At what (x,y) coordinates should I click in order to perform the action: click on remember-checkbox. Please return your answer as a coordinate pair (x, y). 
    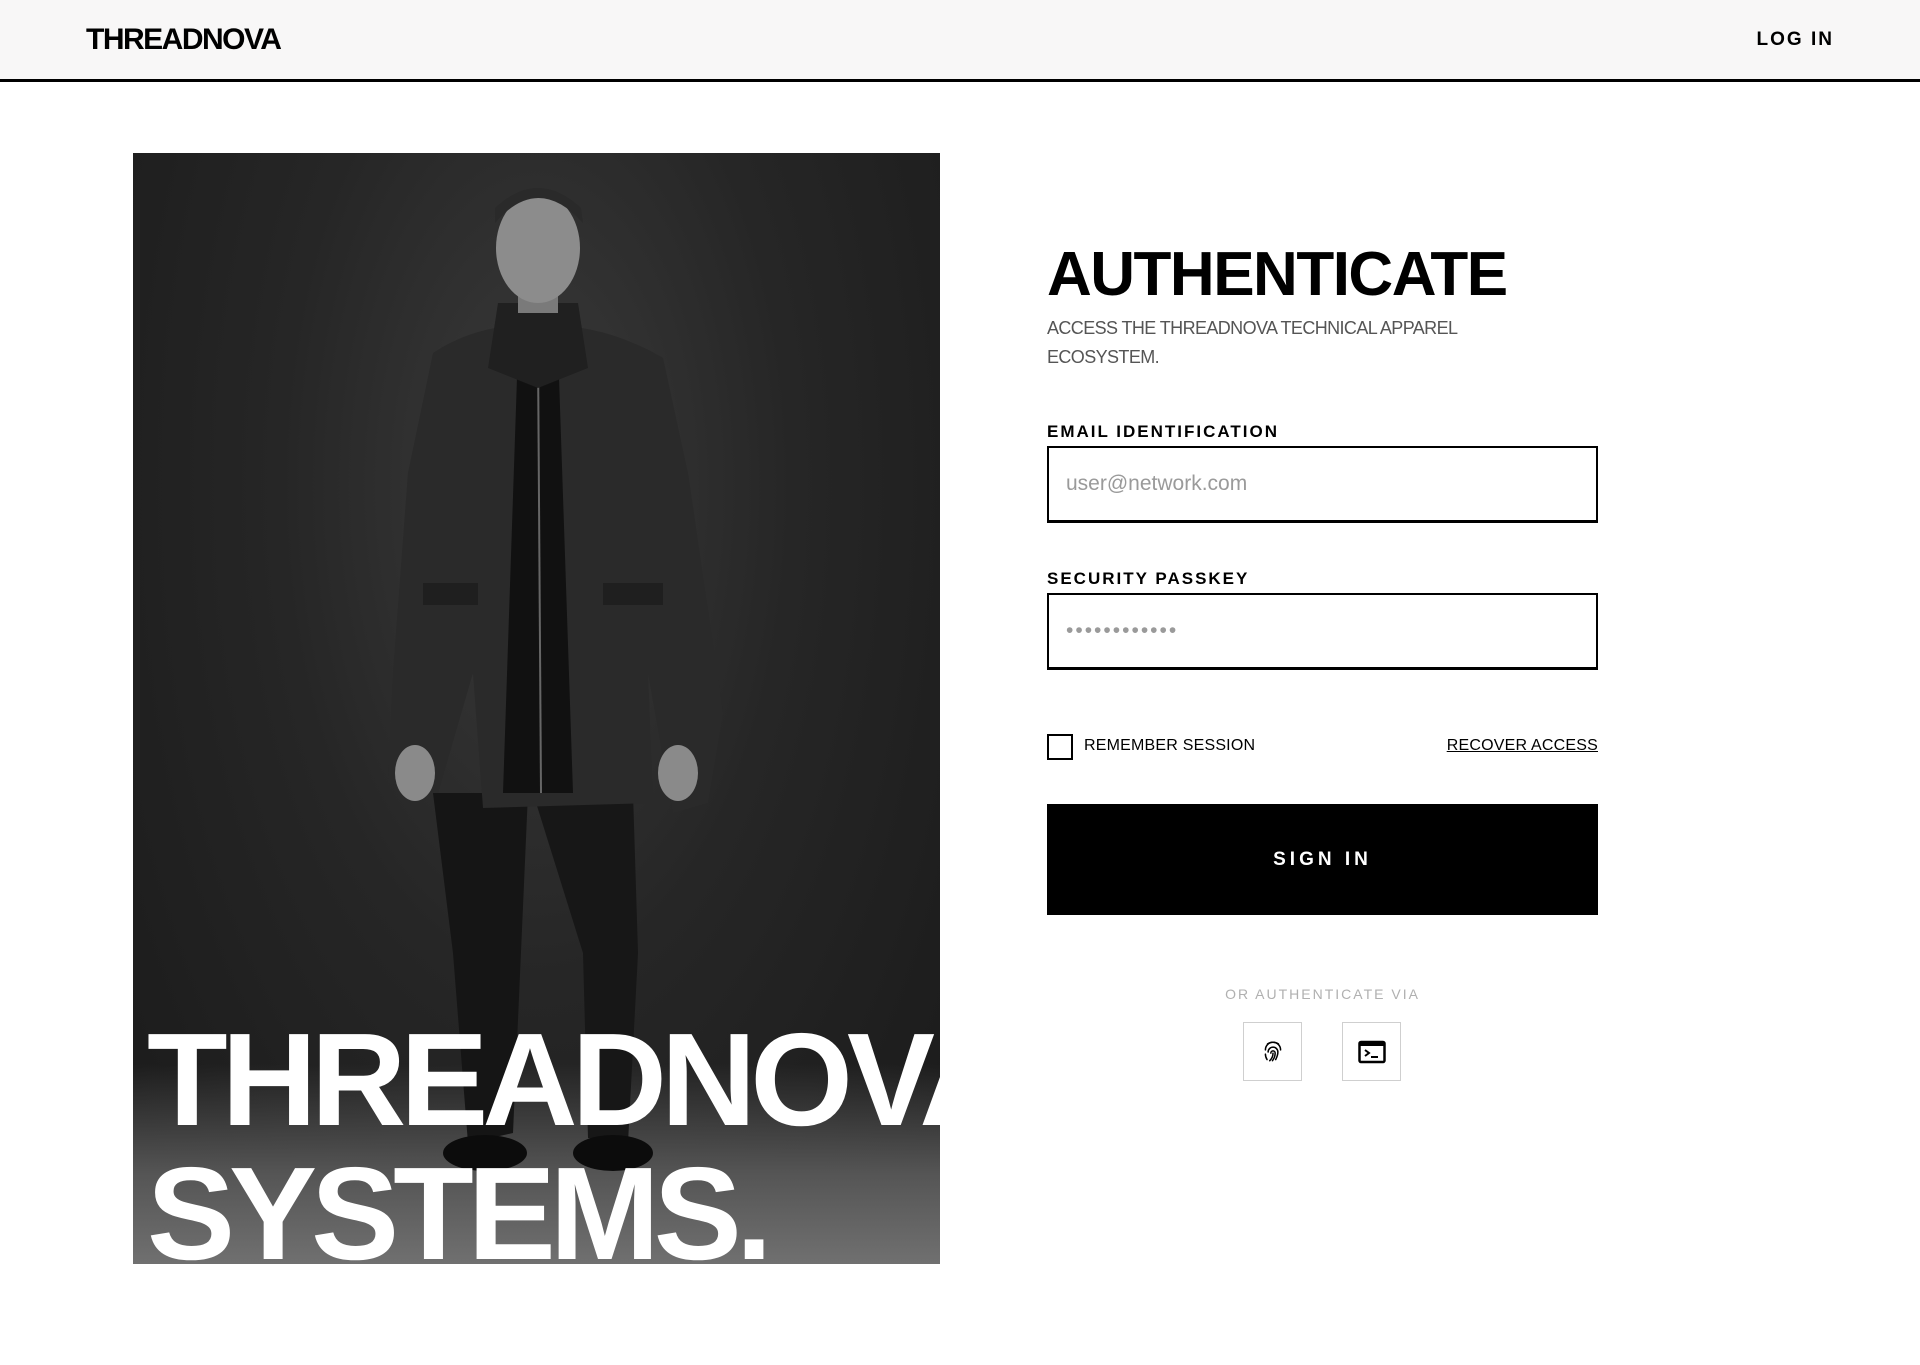
    Looking at the image, I should click on (1060, 747).